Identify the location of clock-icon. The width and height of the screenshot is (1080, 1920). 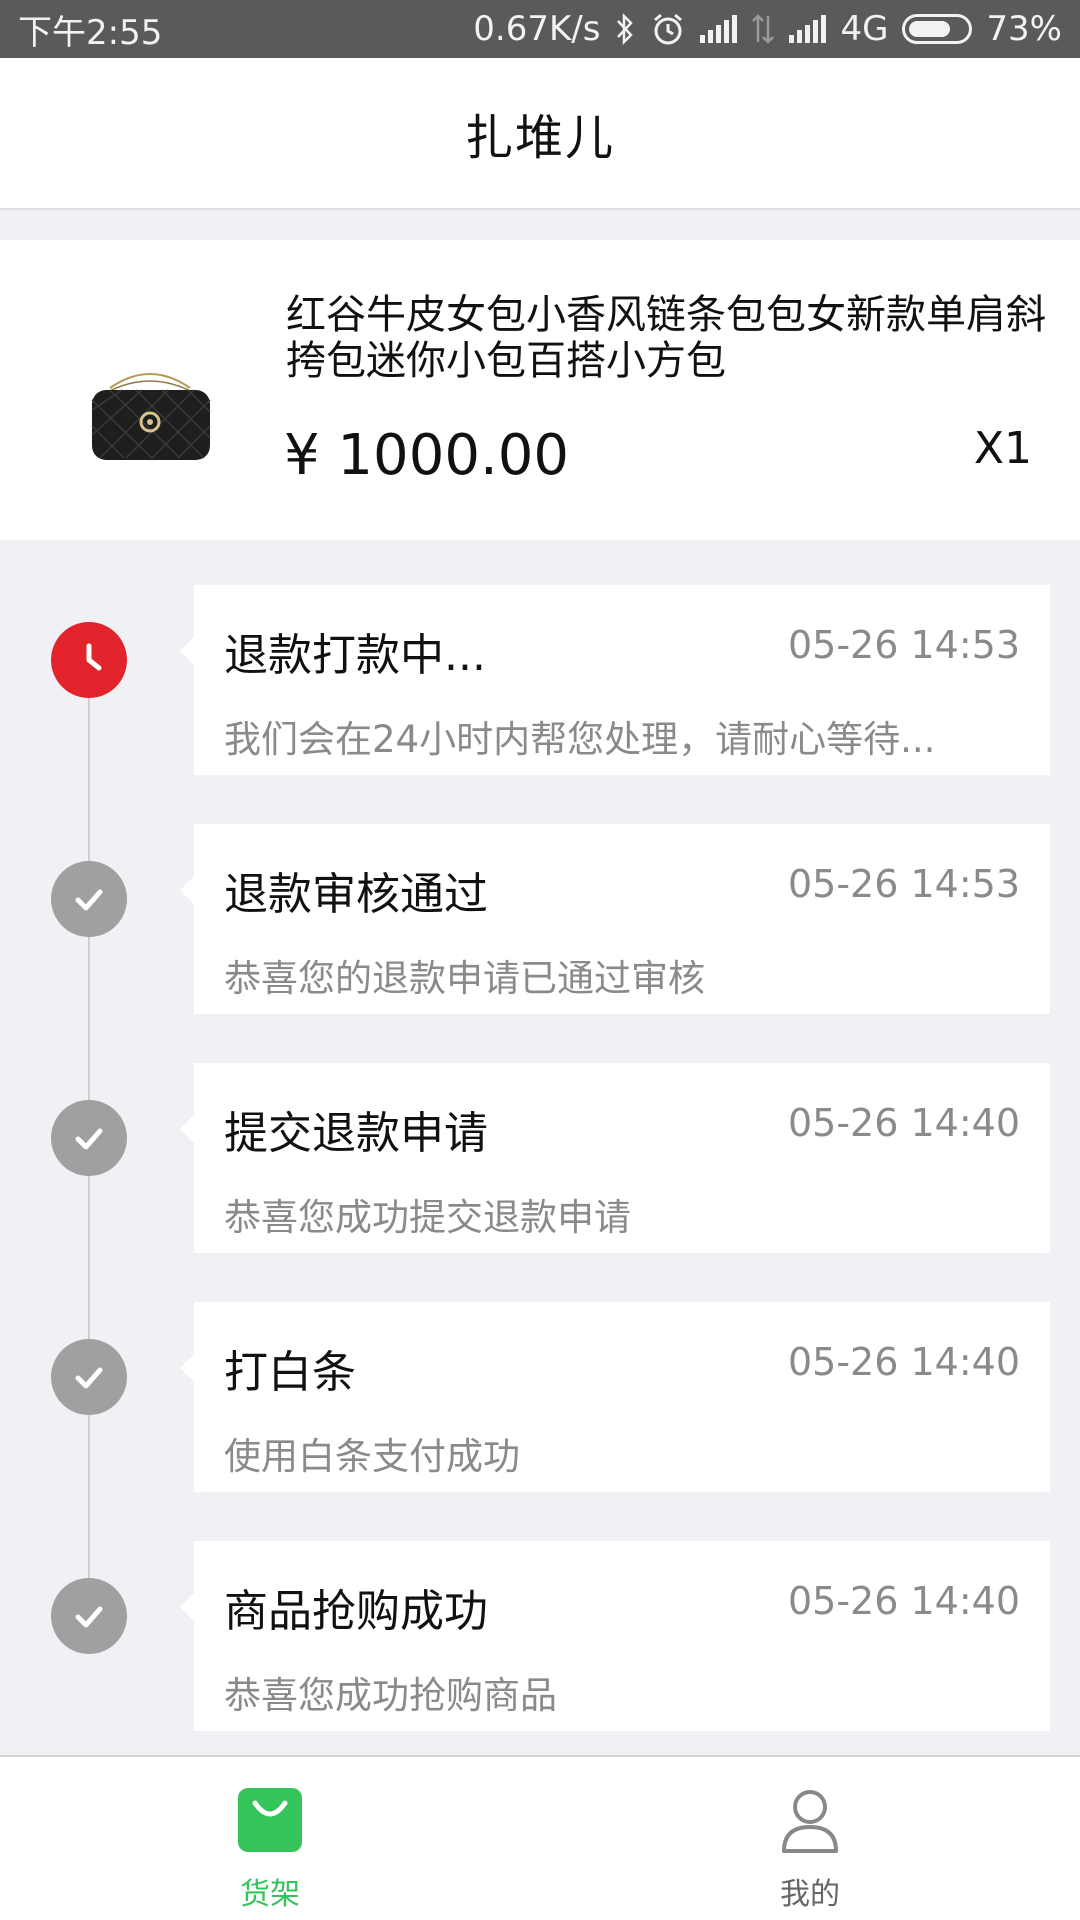
(89, 660).